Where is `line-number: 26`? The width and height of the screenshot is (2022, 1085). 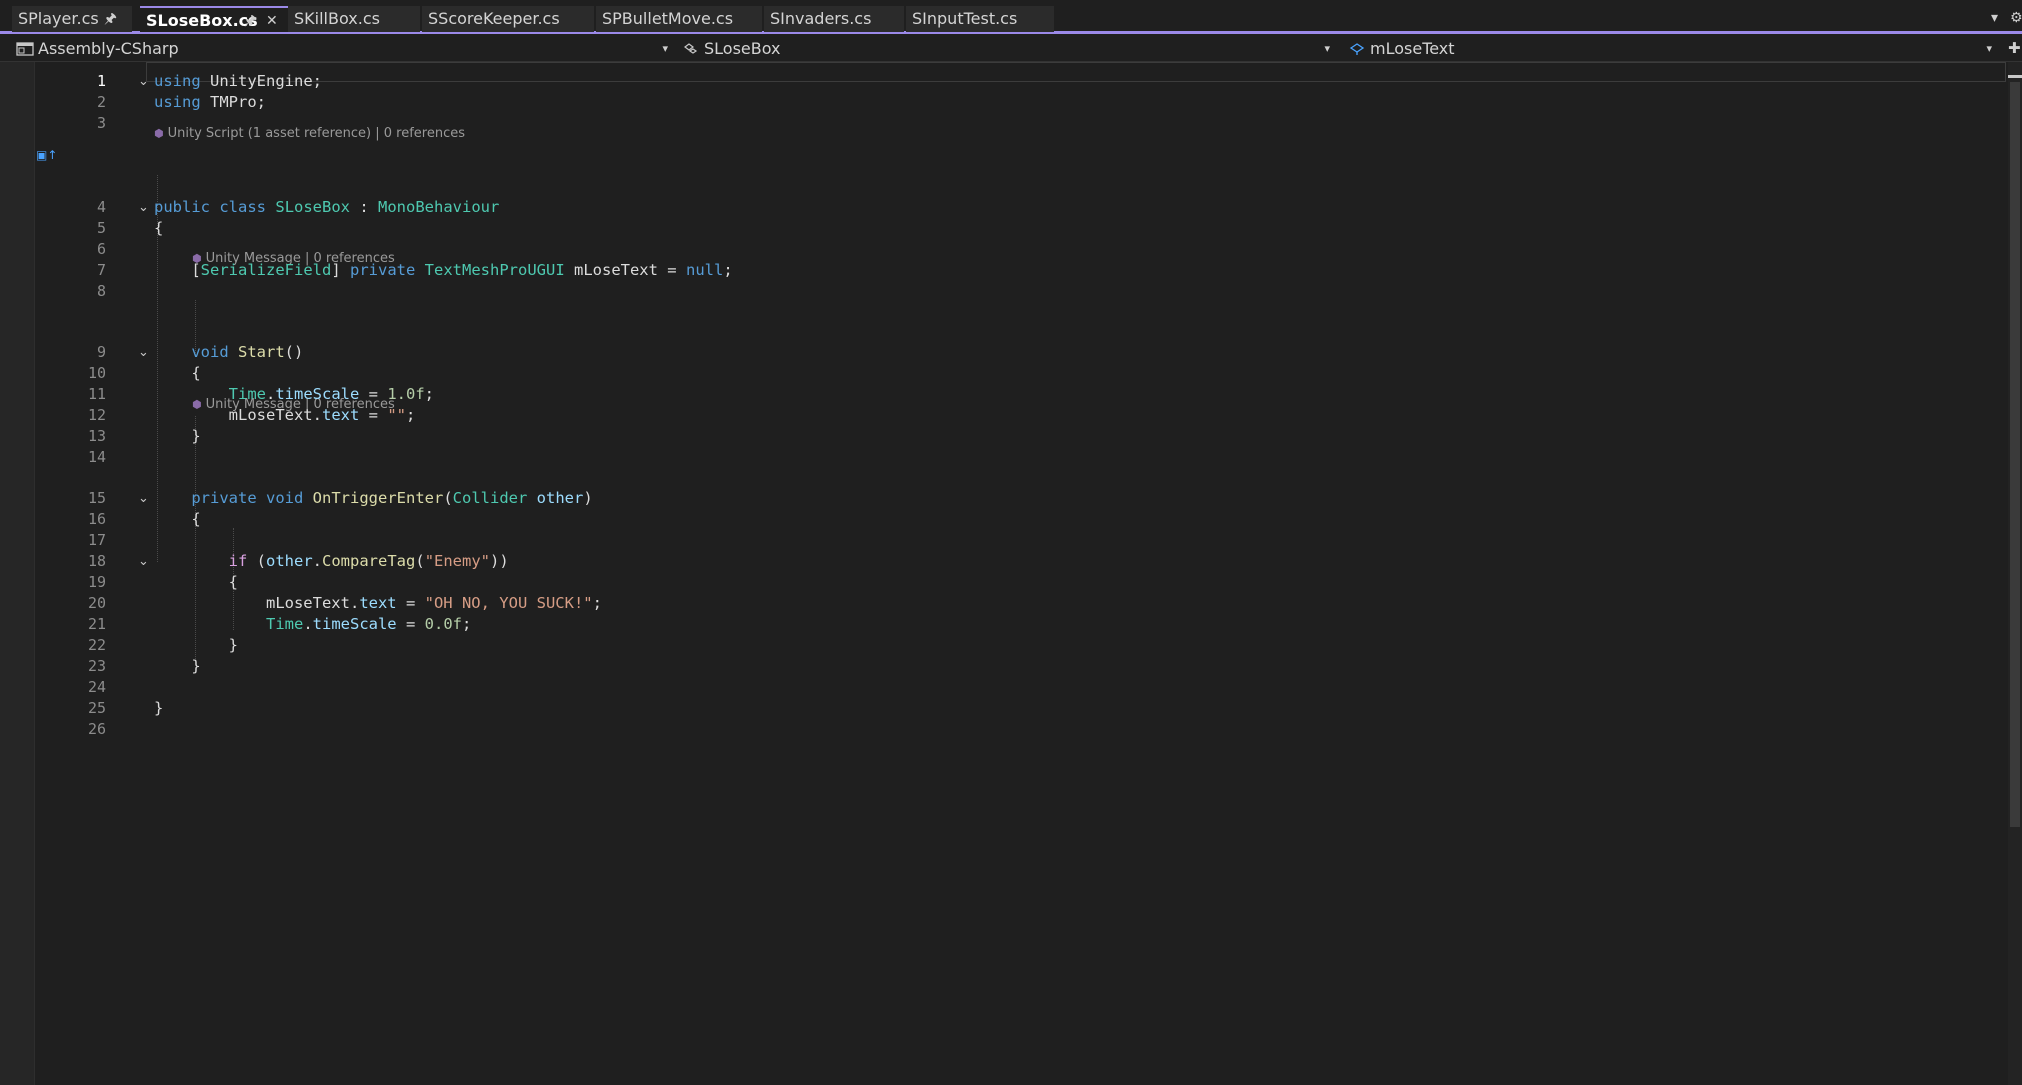
line-number: 26 is located at coordinates (96, 729).